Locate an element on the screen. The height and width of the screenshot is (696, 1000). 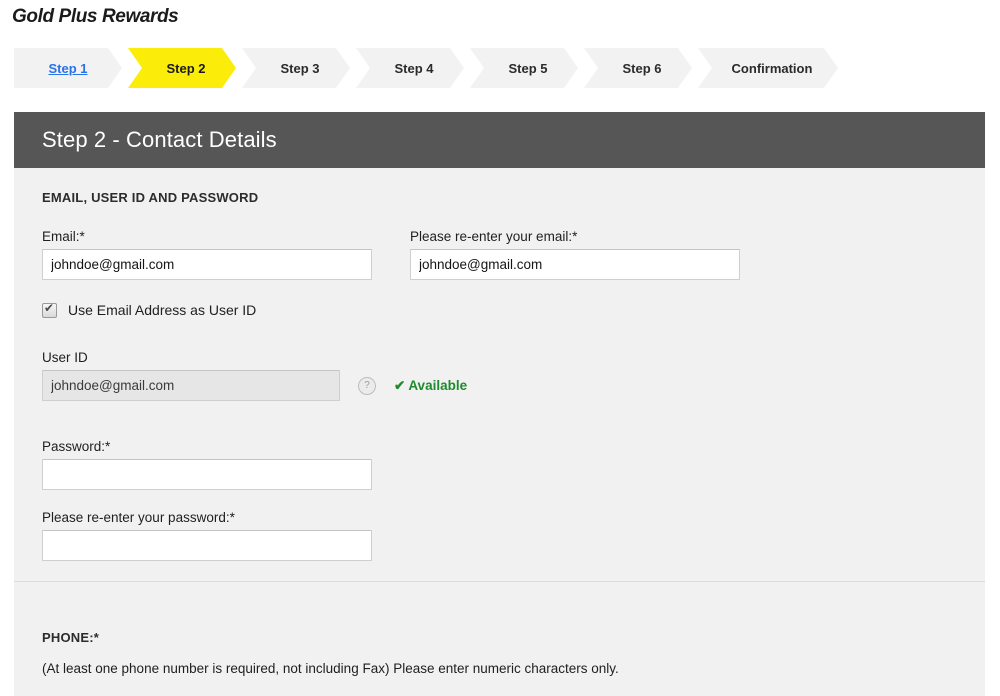
use-email-as-userid-row: Use Email Address as User ID is located at coordinates (513, 309).